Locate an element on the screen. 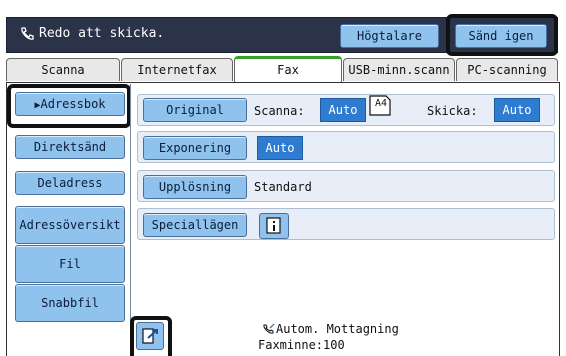 Image resolution: width=566 pixels, height=356 pixels. info-icon is located at coordinates (273, 225).